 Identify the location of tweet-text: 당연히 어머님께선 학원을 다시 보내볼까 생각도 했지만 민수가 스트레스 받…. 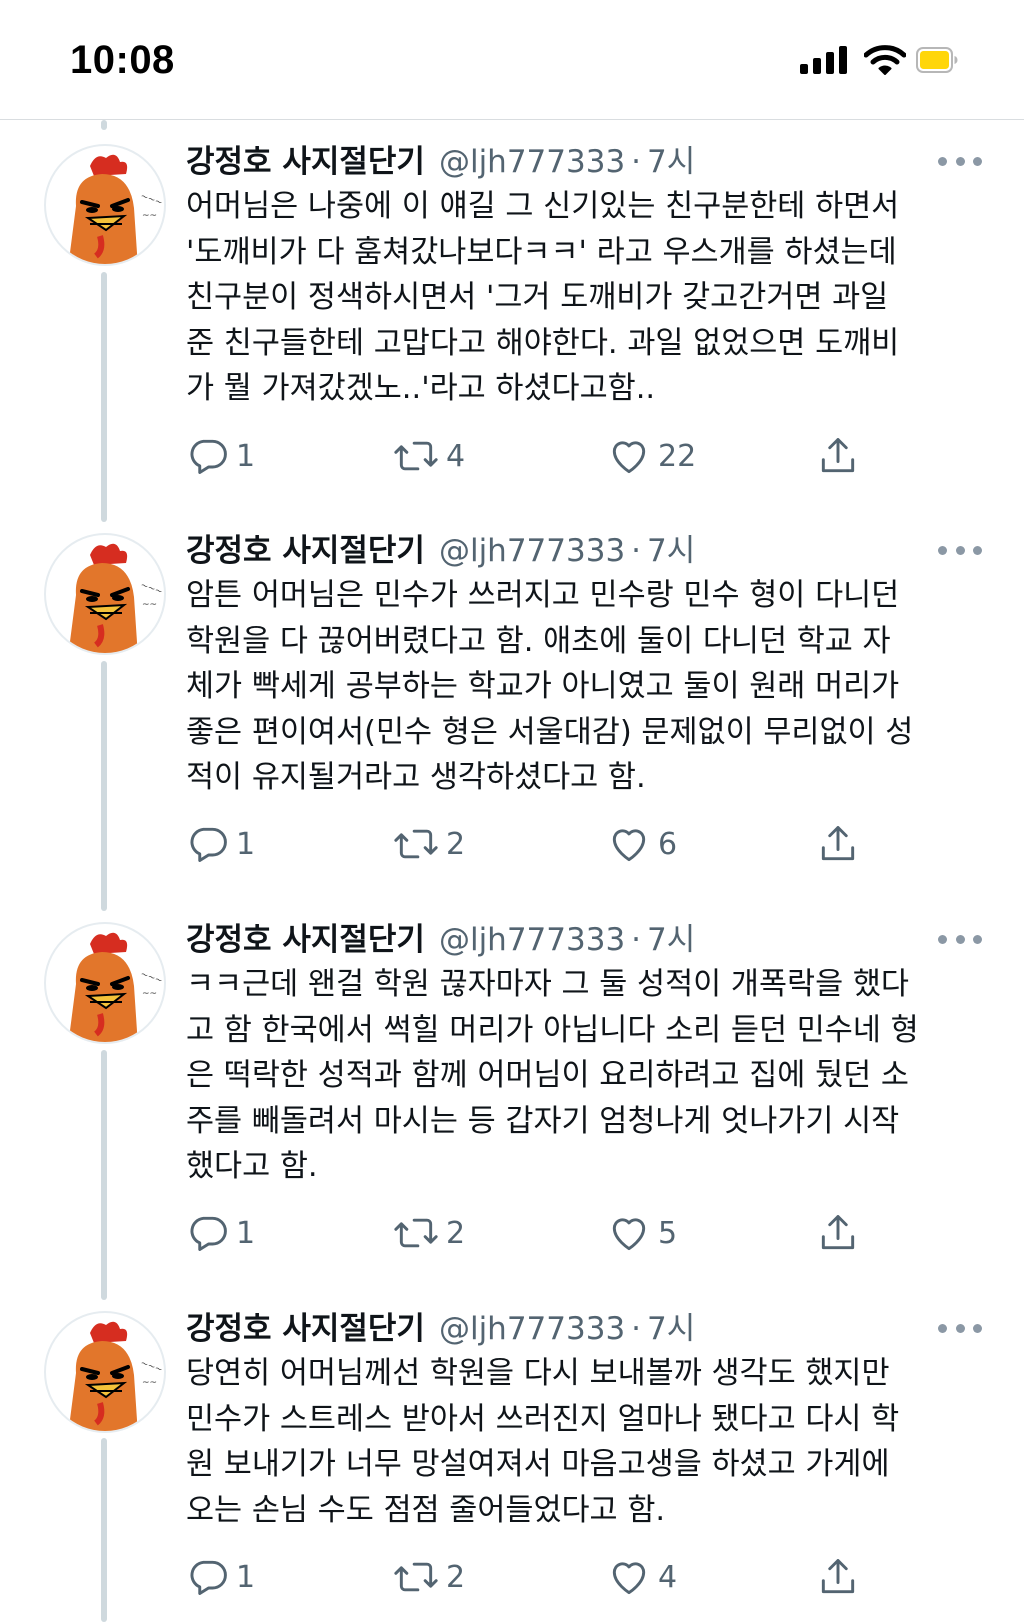
(543, 1442).